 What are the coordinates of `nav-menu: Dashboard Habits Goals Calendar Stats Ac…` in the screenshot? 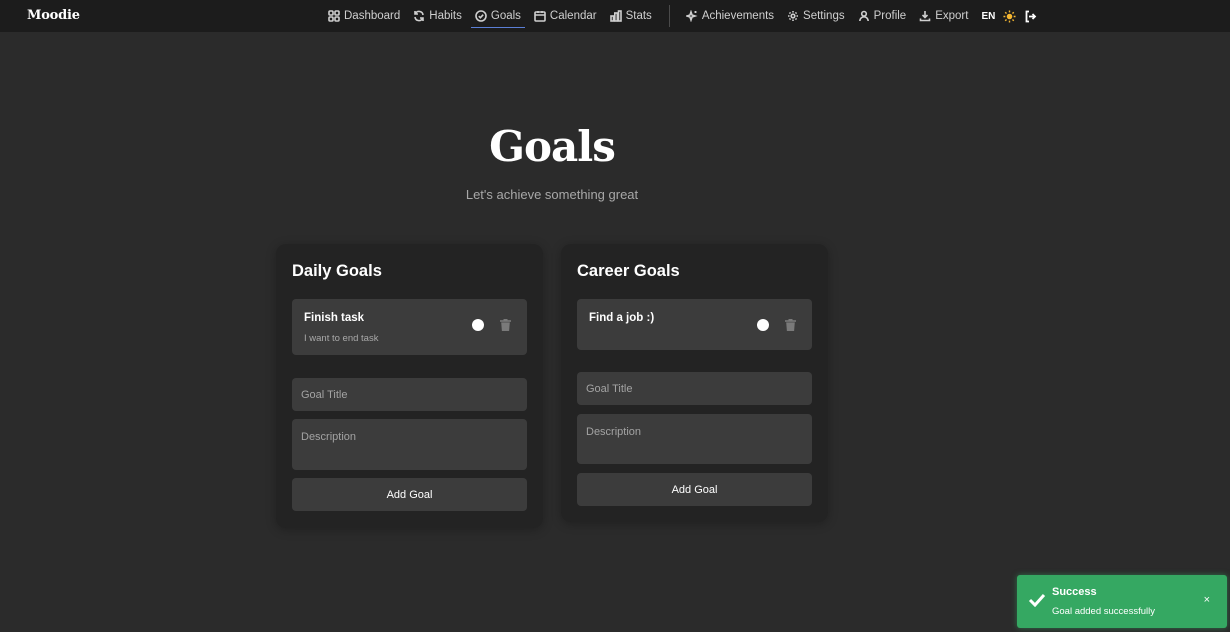 It's located at (683, 16).